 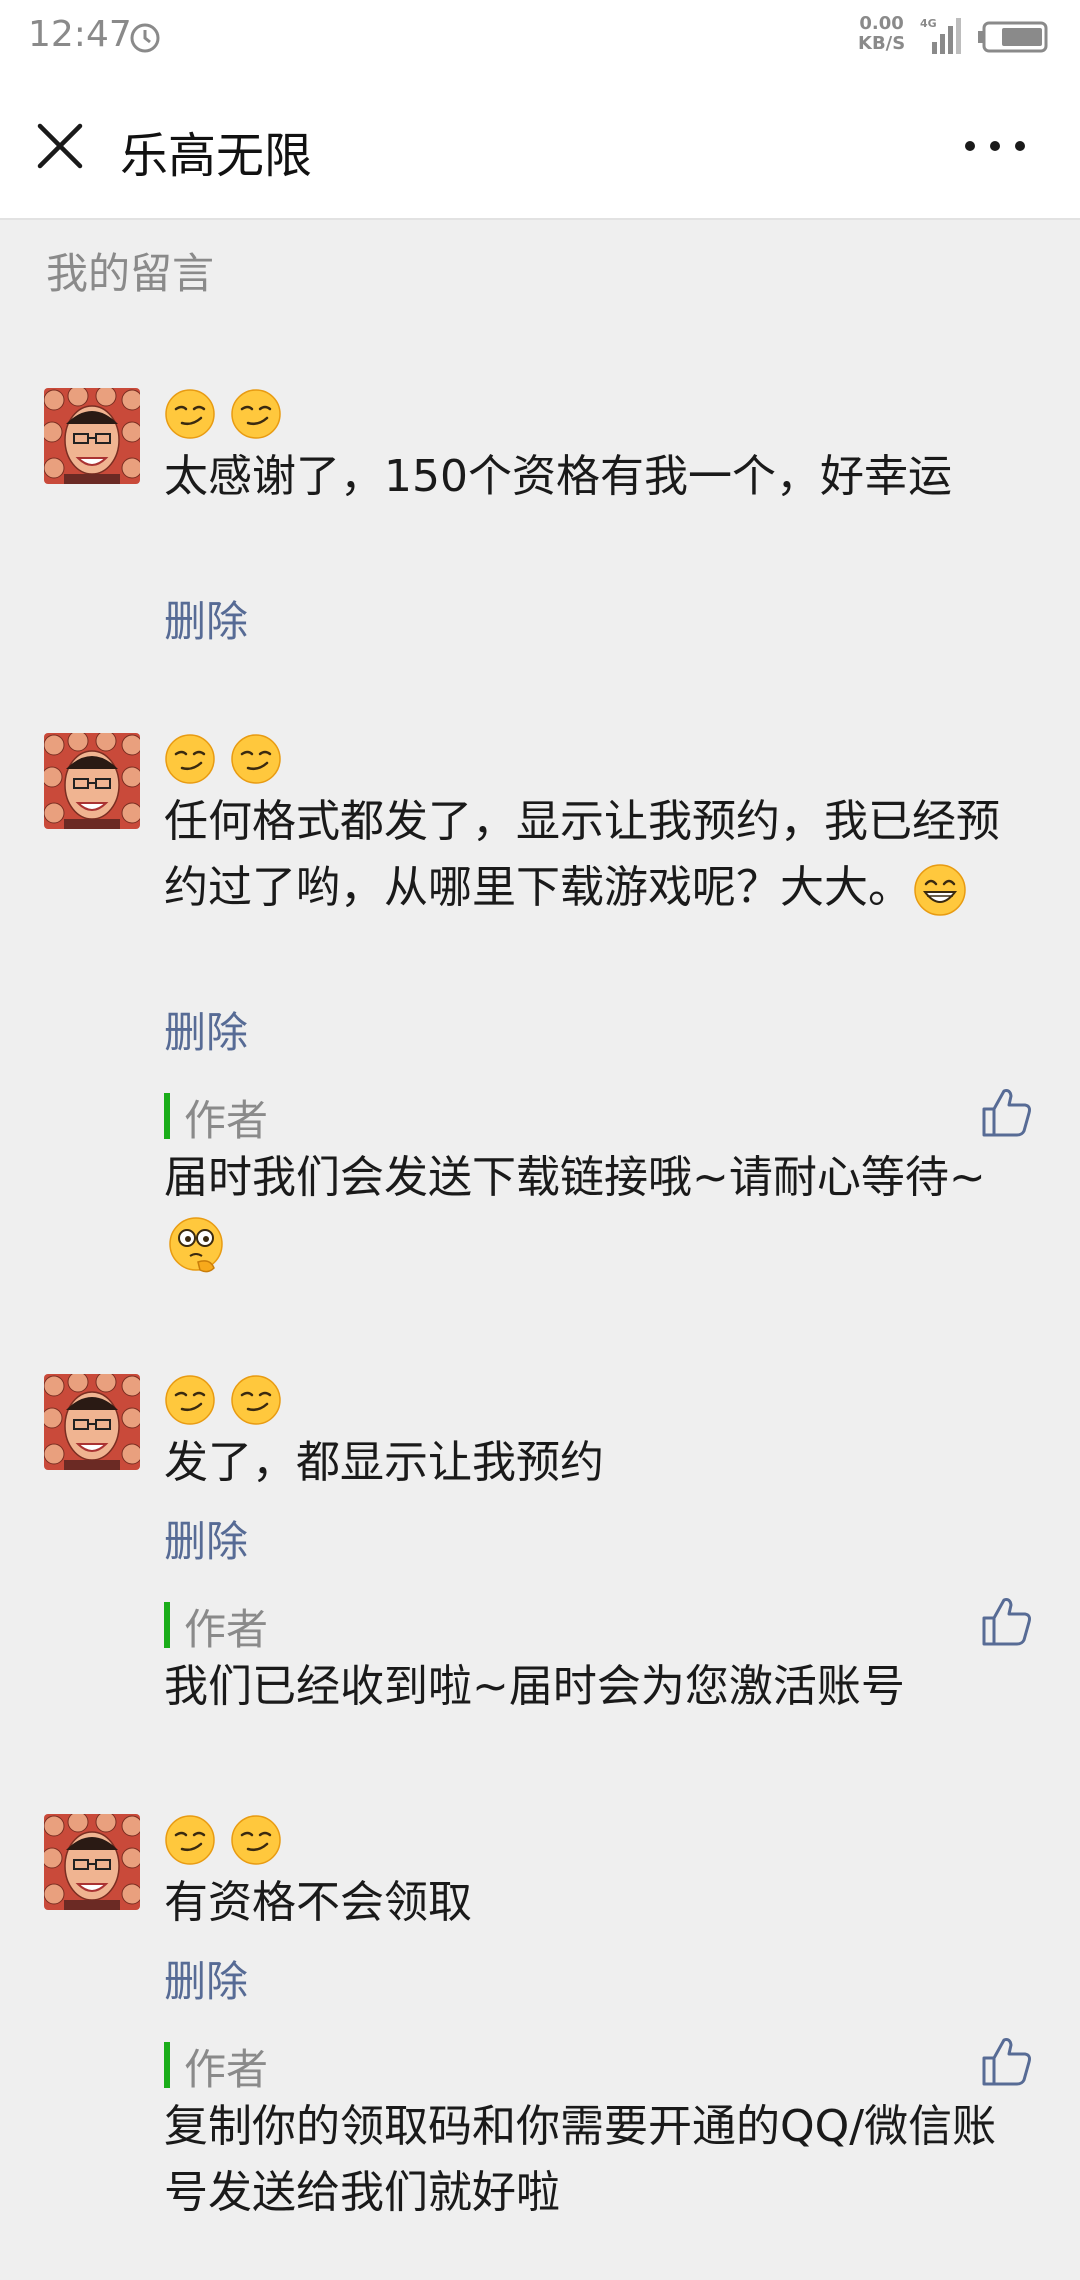 What do you see at coordinates (216, 156) in the screenshot?
I see `page-title: 乐高无限` at bounding box center [216, 156].